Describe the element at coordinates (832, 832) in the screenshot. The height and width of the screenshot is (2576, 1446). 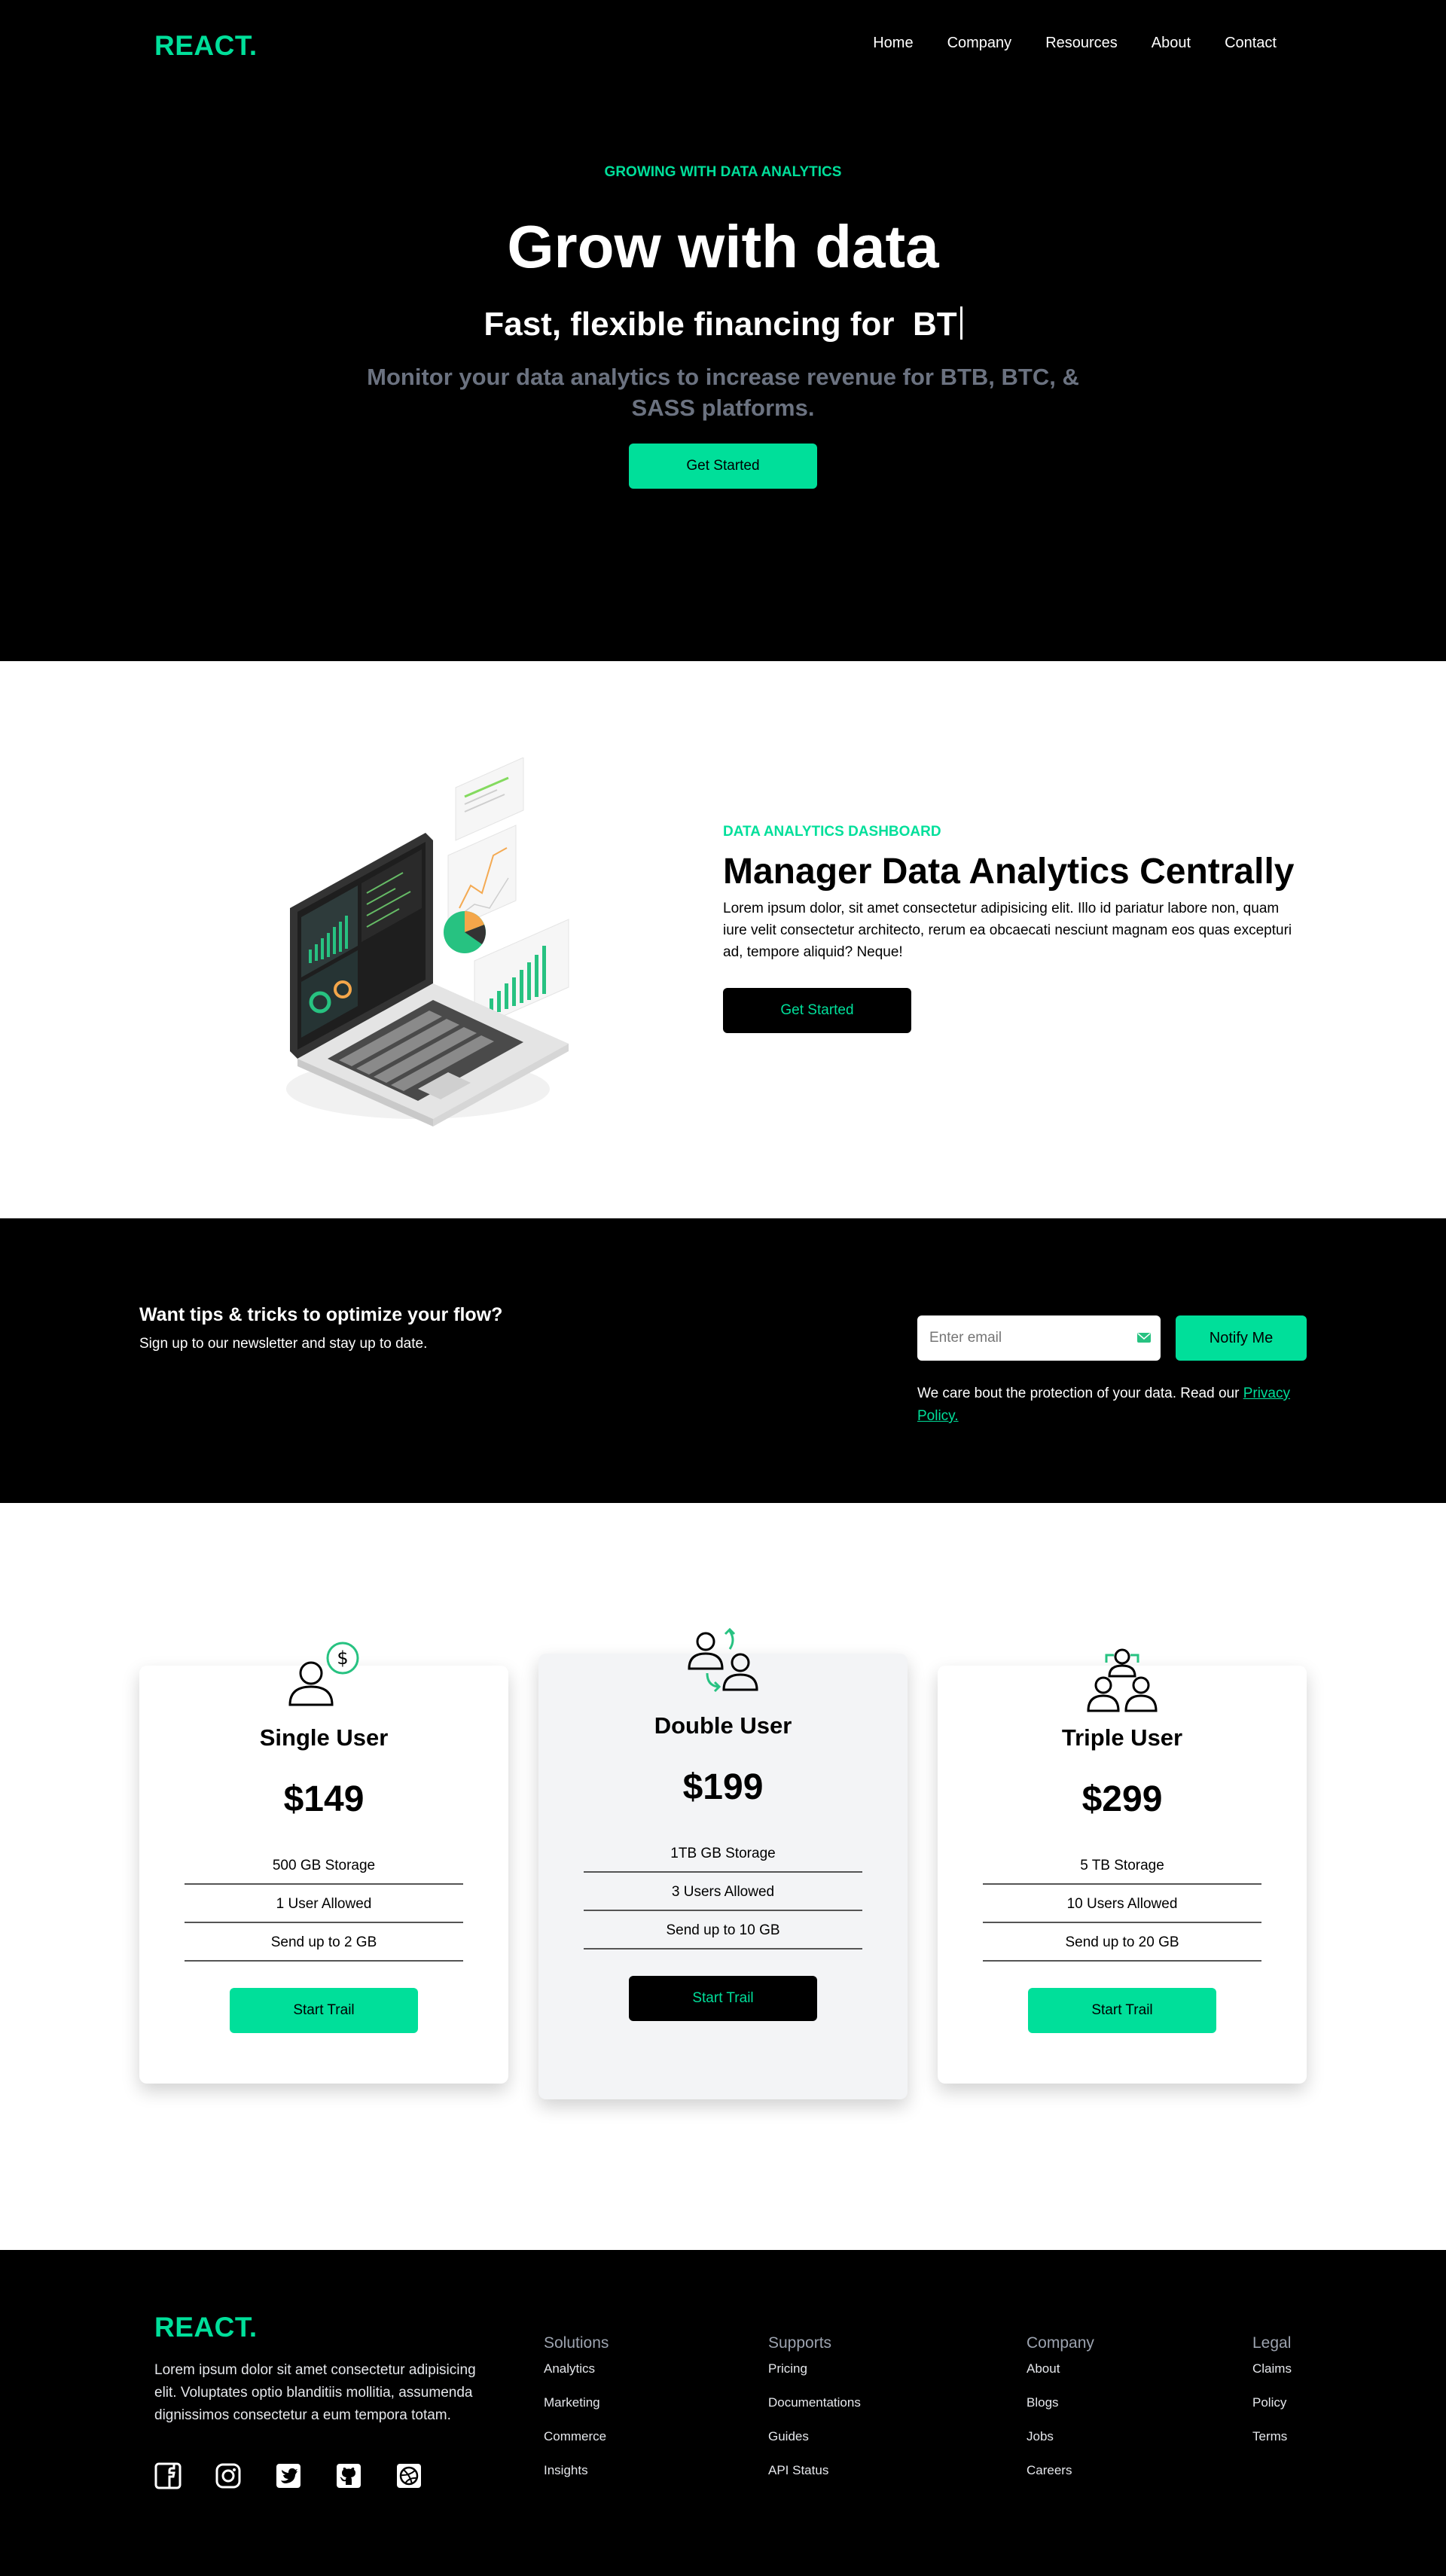
I see `analytics-eyebrow: DATA ANALYTICS DASHBOARD` at that location.